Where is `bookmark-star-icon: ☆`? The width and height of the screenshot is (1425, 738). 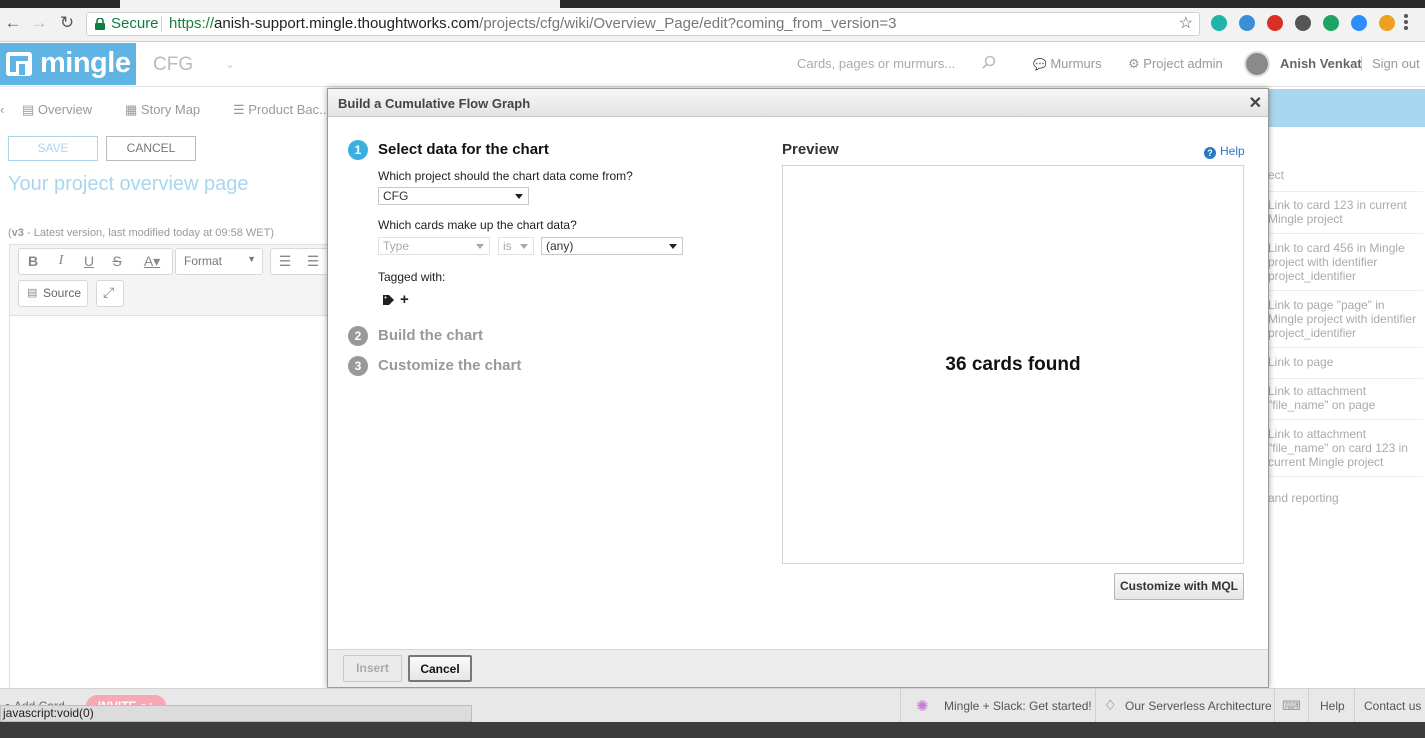
bookmark-star-icon: ☆ is located at coordinates (1186, 24).